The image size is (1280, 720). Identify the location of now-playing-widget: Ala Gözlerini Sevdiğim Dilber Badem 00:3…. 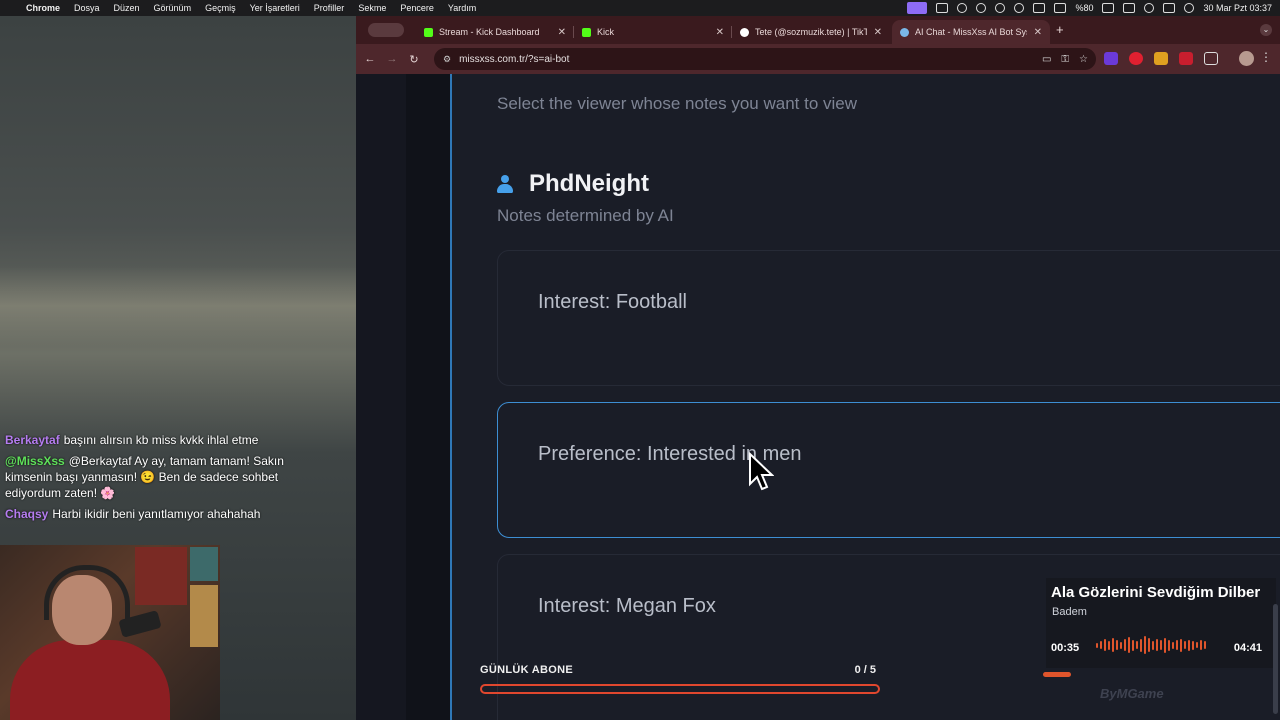
(1161, 623).